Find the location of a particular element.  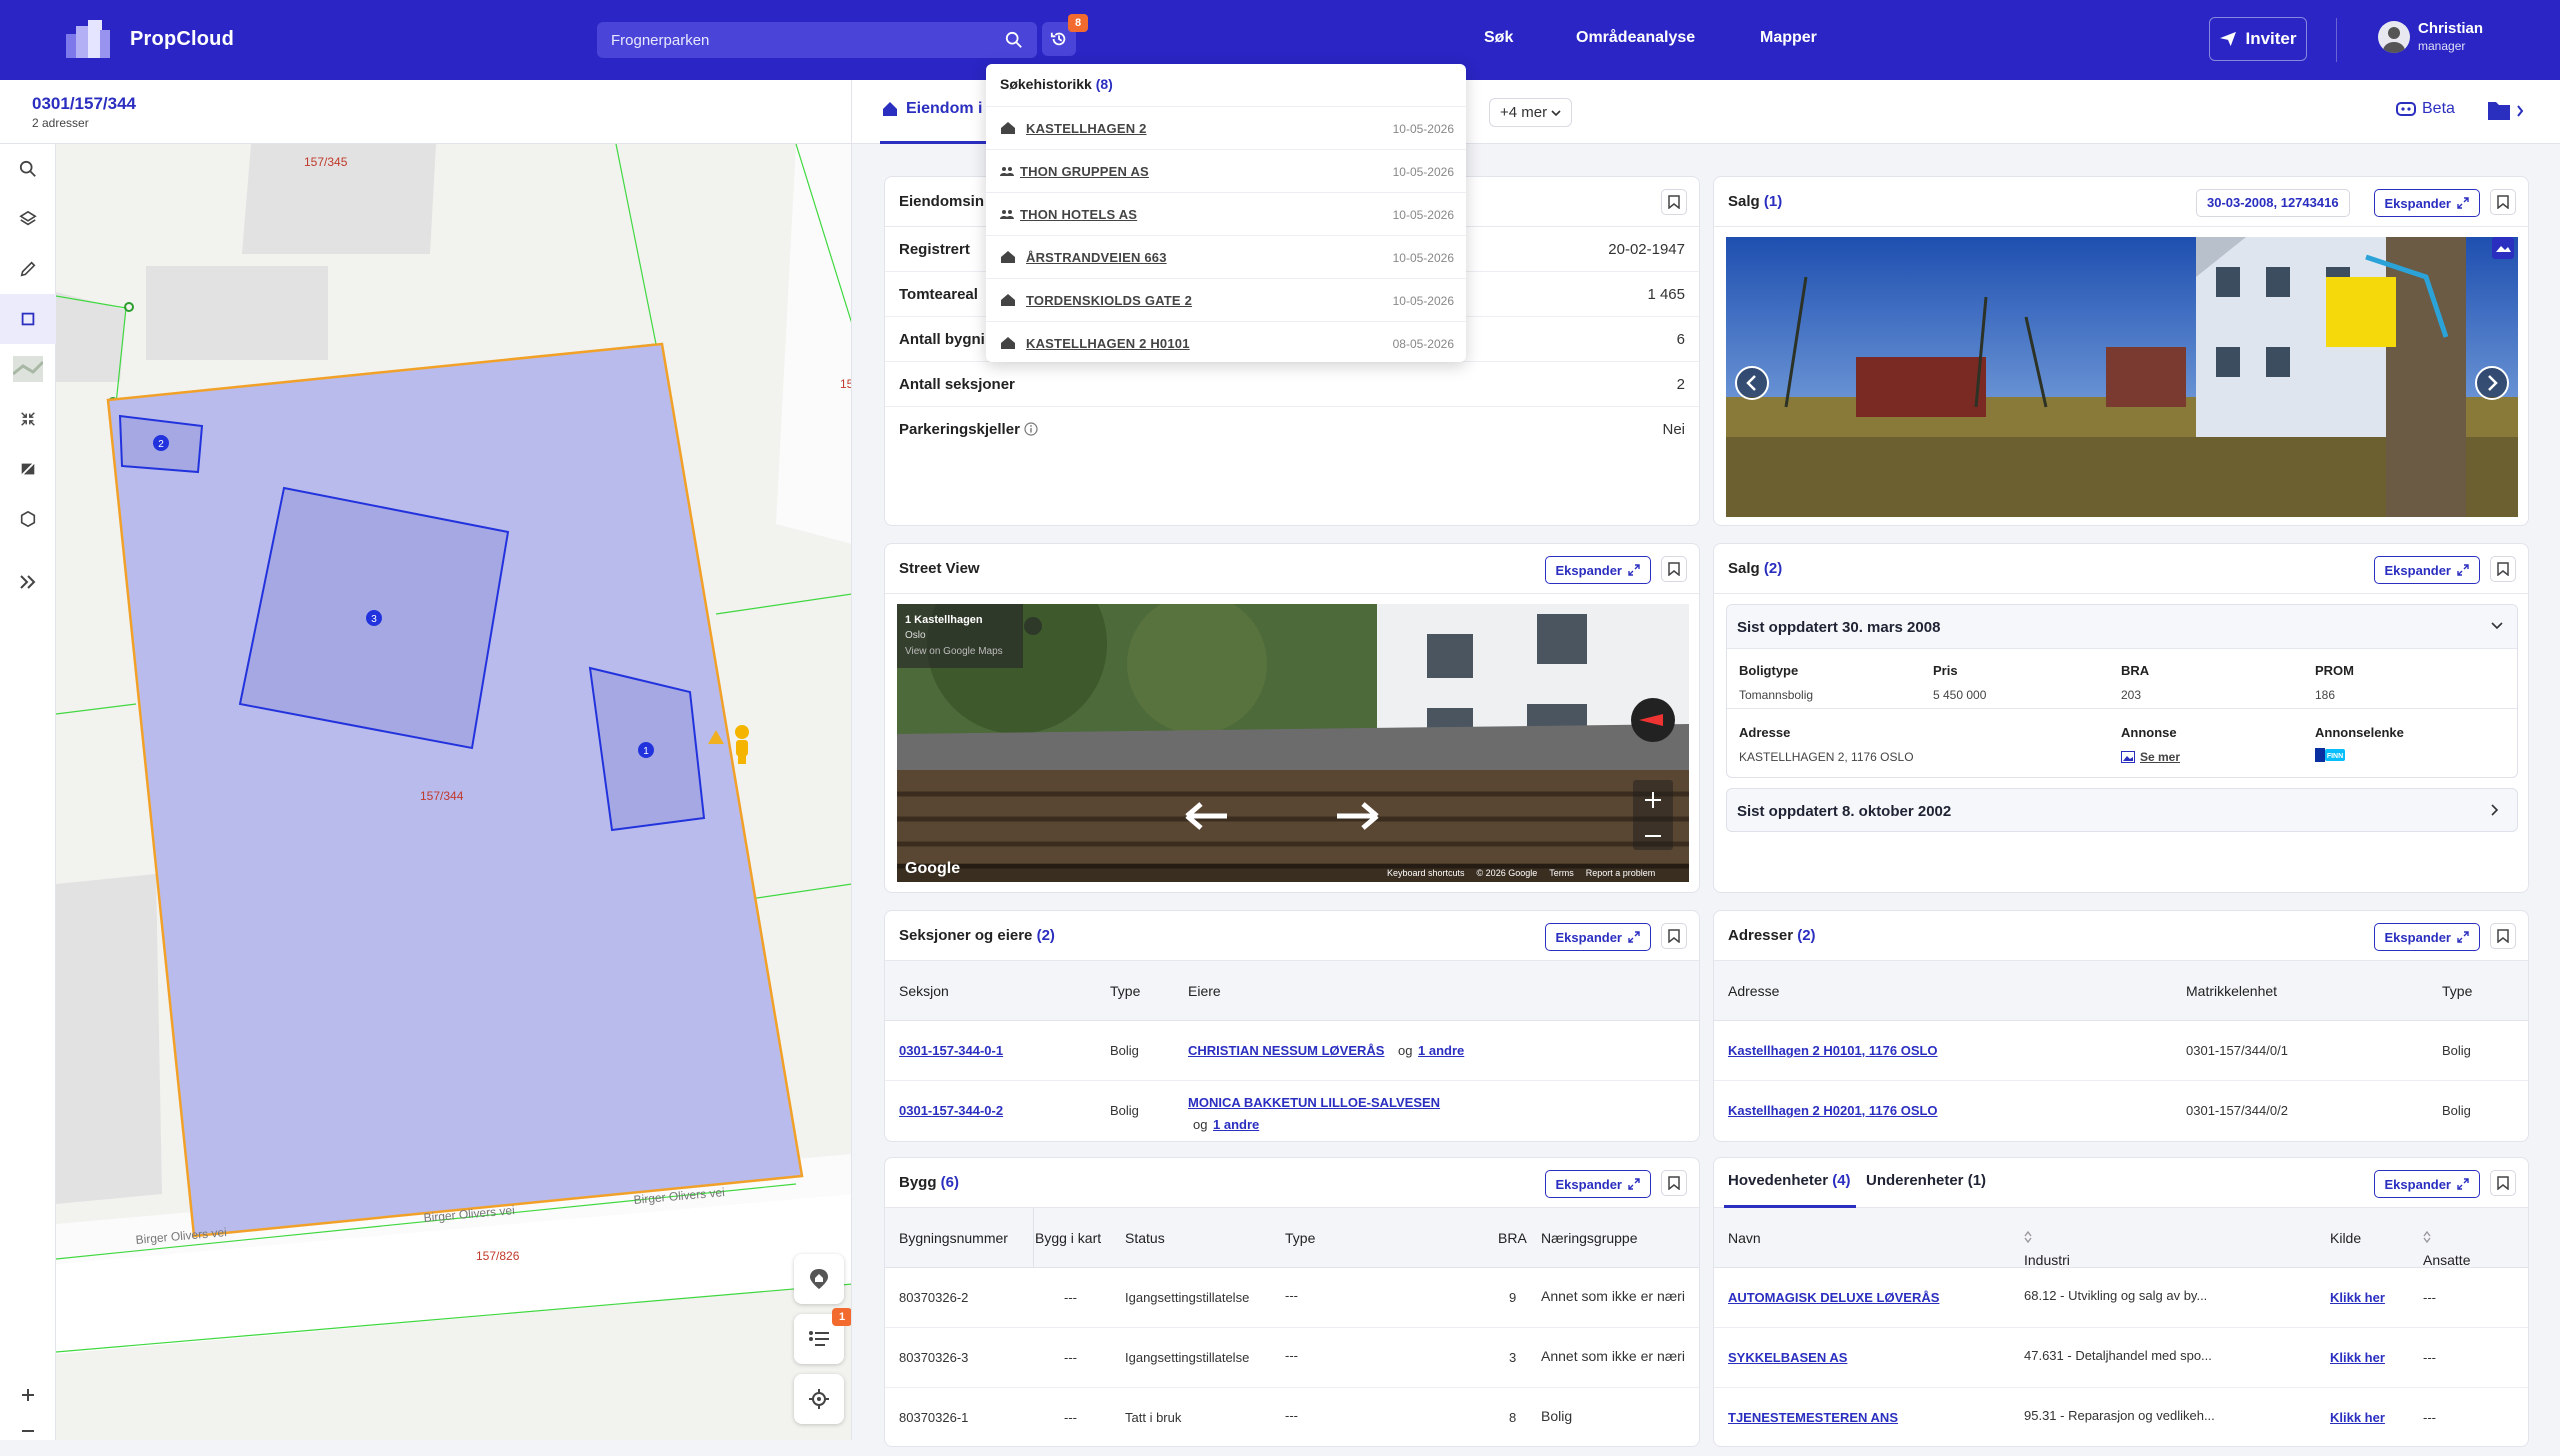

invite-button: Inviter is located at coordinates (2258, 39).